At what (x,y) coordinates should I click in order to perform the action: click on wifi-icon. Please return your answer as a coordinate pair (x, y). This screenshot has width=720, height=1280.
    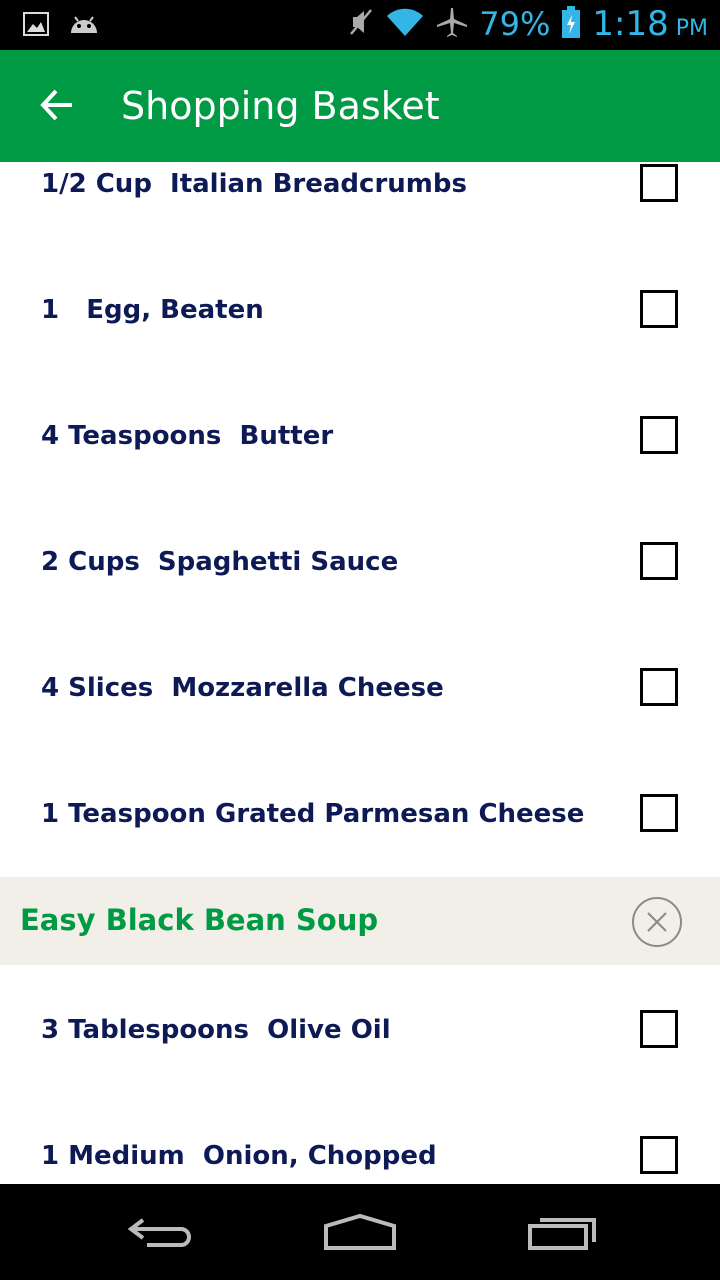
    Looking at the image, I should click on (405, 24).